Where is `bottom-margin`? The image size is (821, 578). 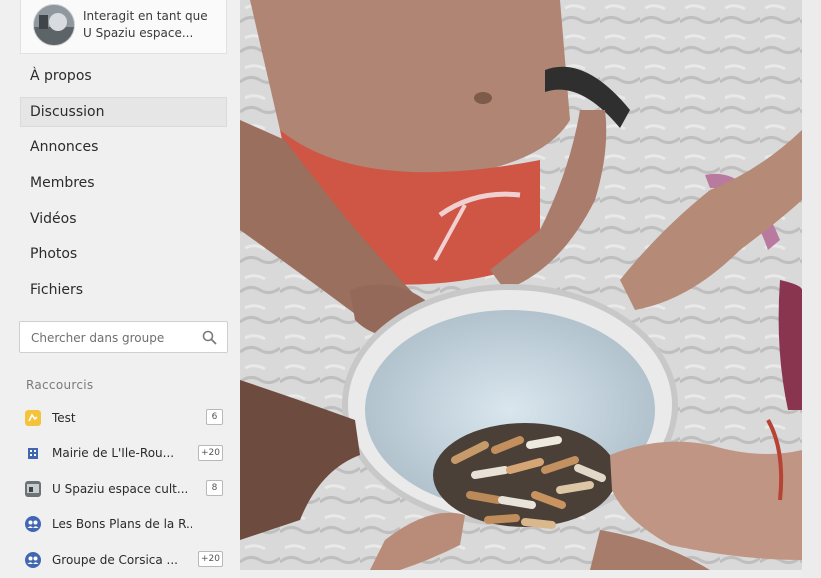
bottom-margin is located at coordinates (521, 574).